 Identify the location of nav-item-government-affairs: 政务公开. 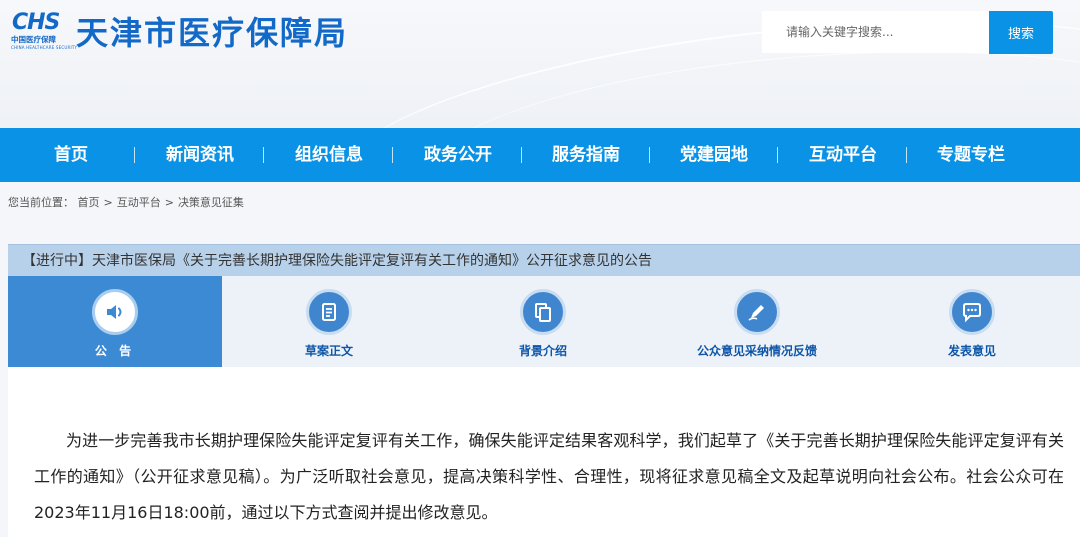
(458, 155).